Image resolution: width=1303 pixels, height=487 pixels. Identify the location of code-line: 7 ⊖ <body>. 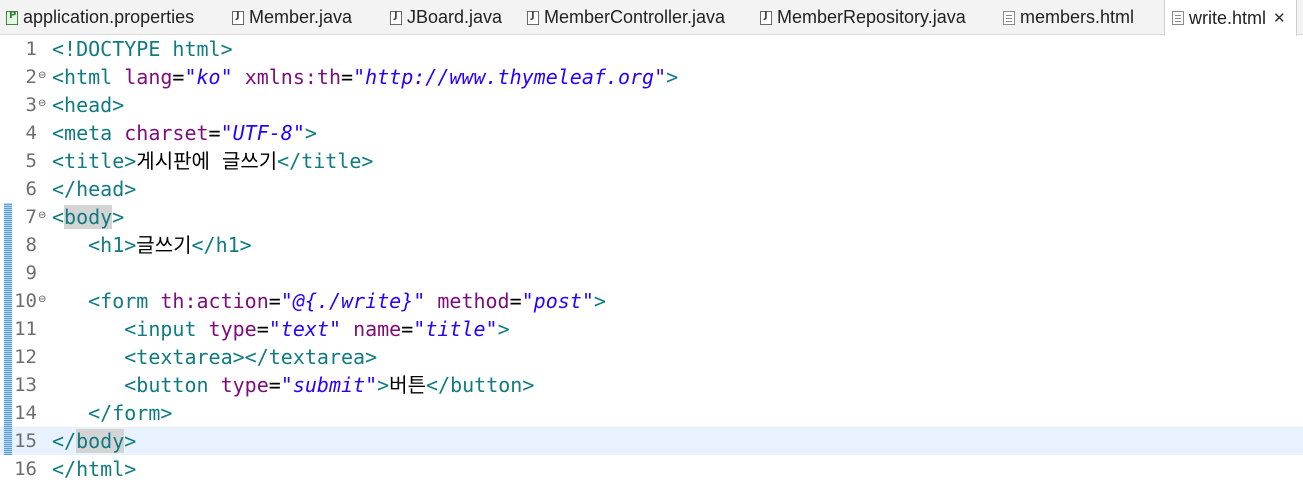
(651, 217).